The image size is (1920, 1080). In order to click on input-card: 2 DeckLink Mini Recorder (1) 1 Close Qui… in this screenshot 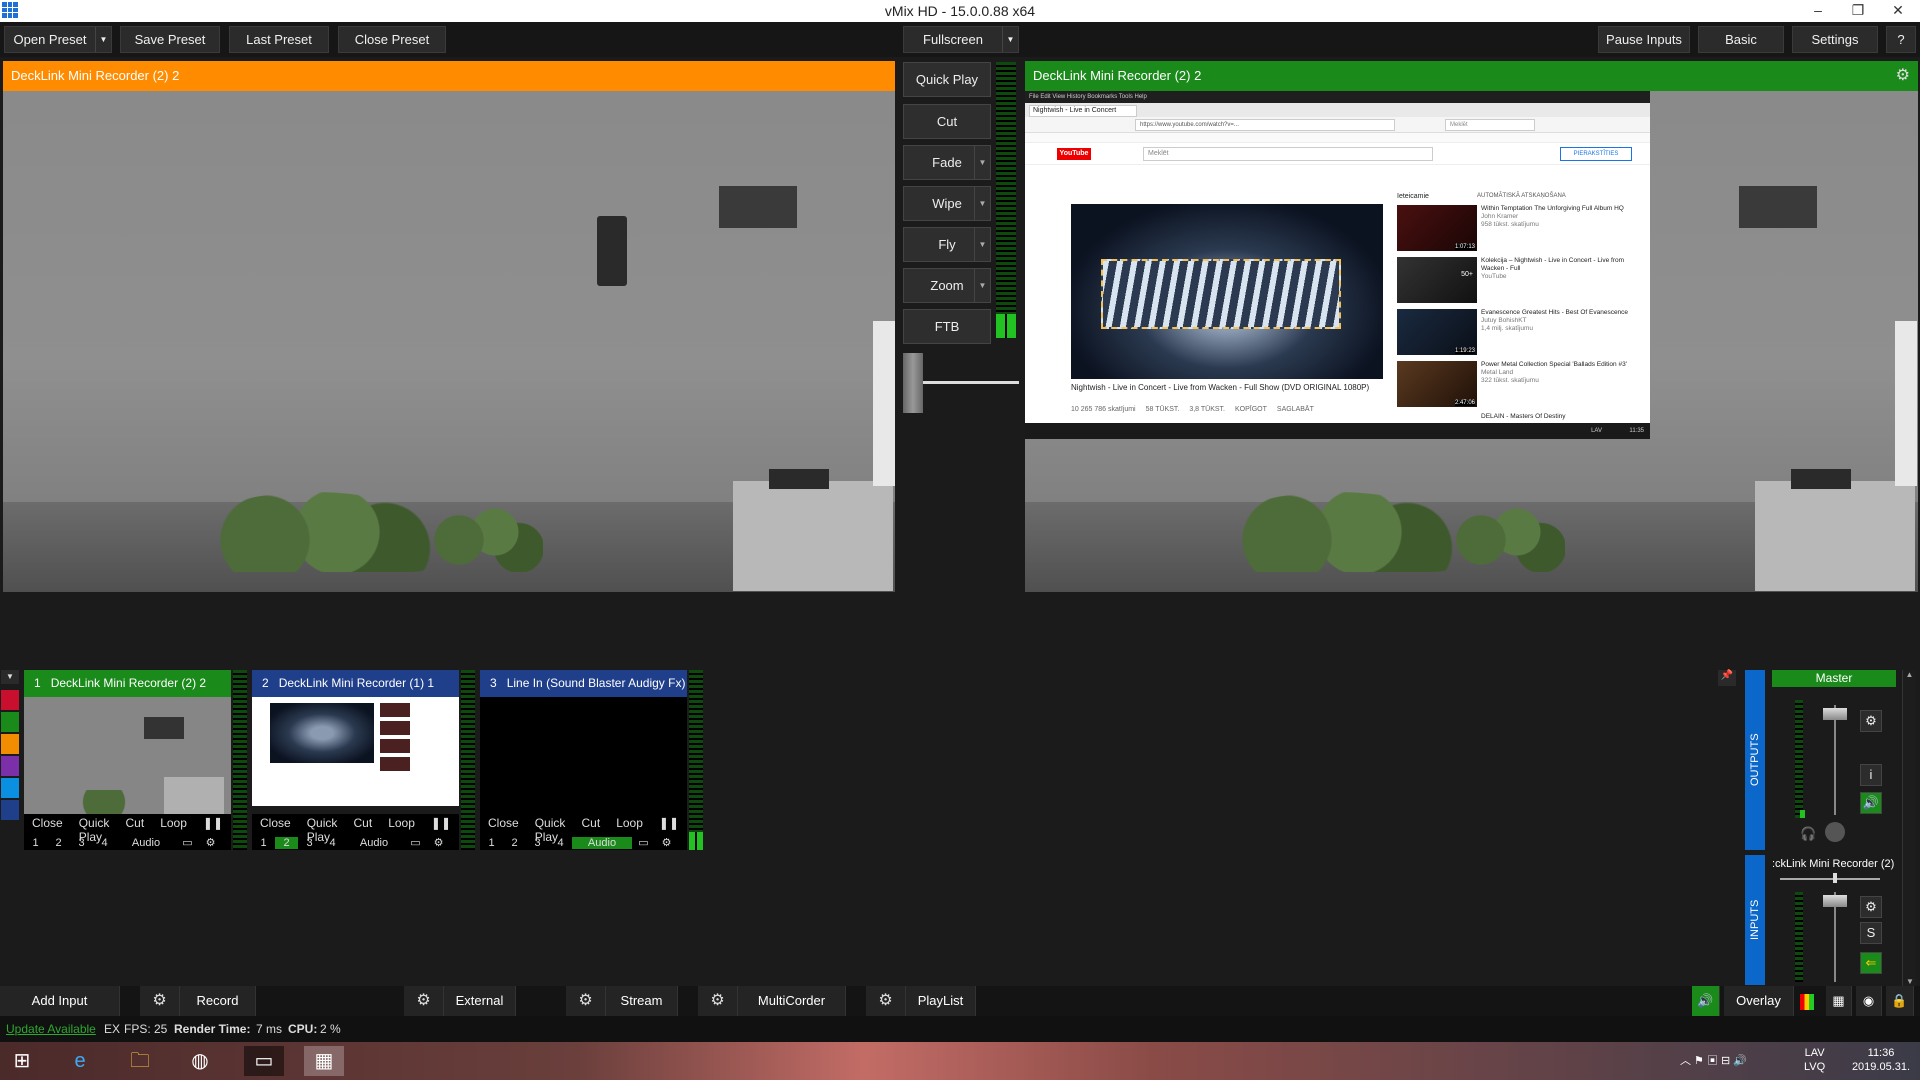, I will do `click(355, 760)`.